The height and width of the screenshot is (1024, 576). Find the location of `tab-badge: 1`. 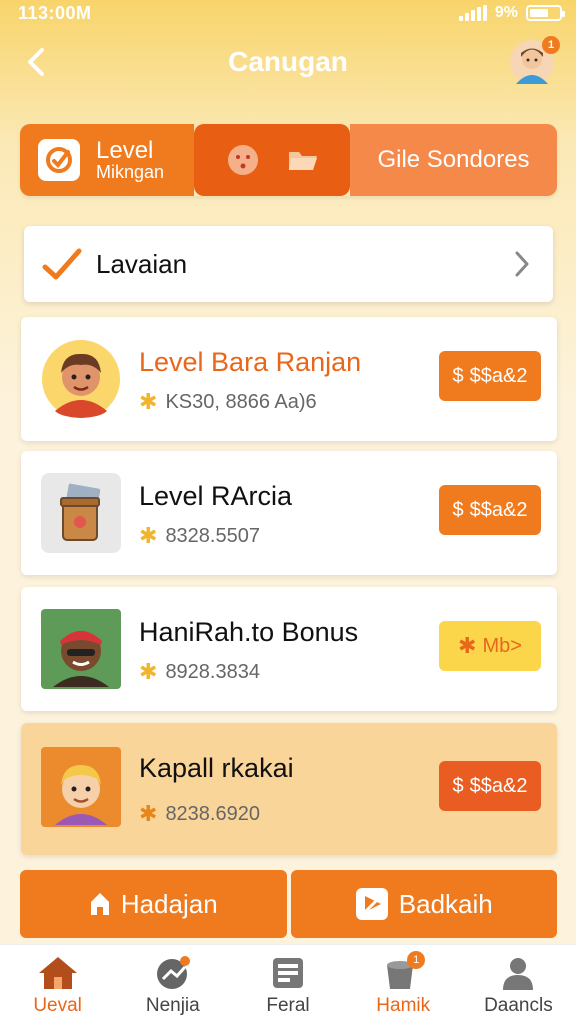

tab-badge: 1 is located at coordinates (416, 960).